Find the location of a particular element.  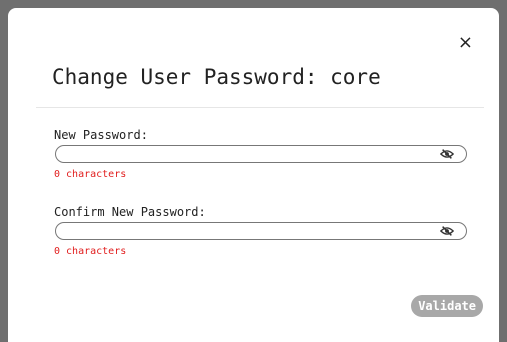

new-password-field is located at coordinates (261, 154).